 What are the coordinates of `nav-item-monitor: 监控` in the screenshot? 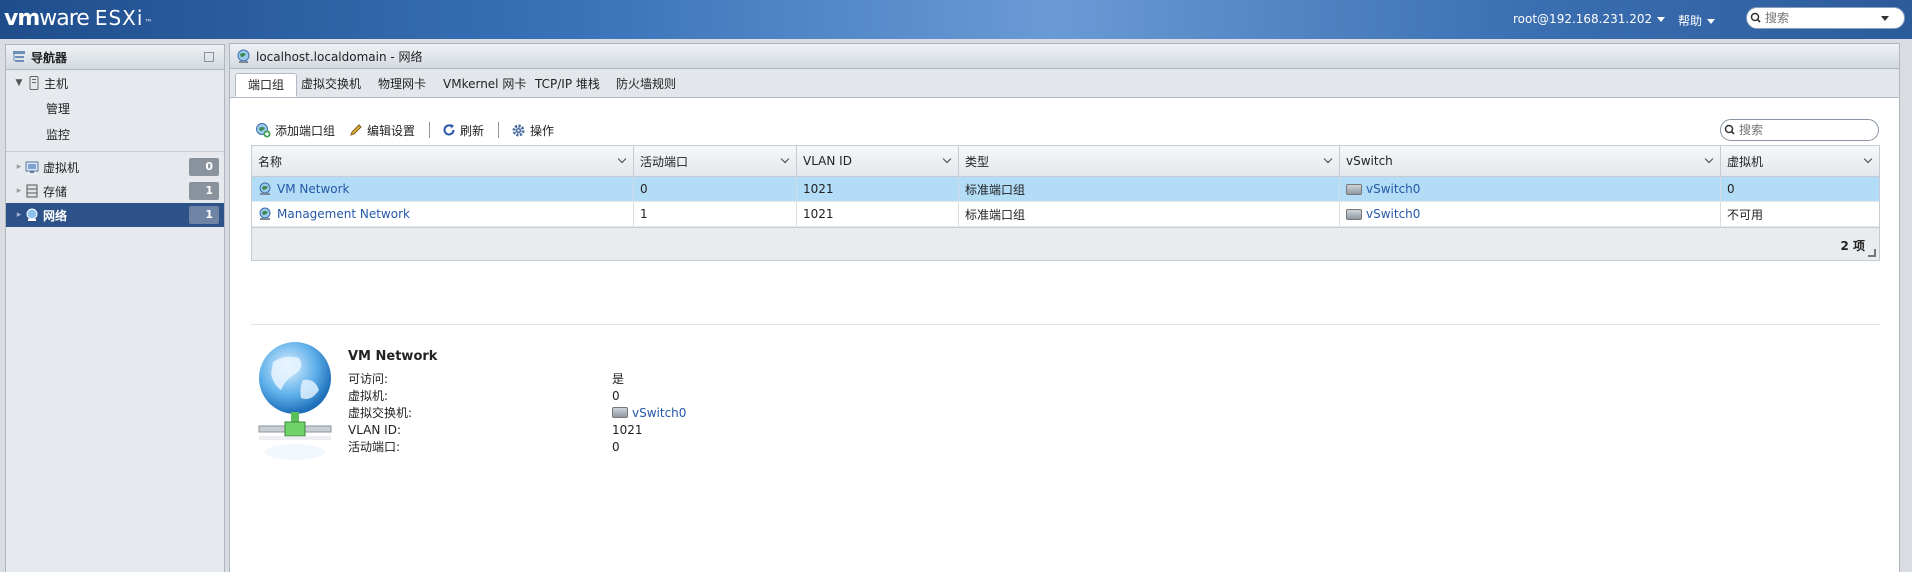 It's located at (115, 134).